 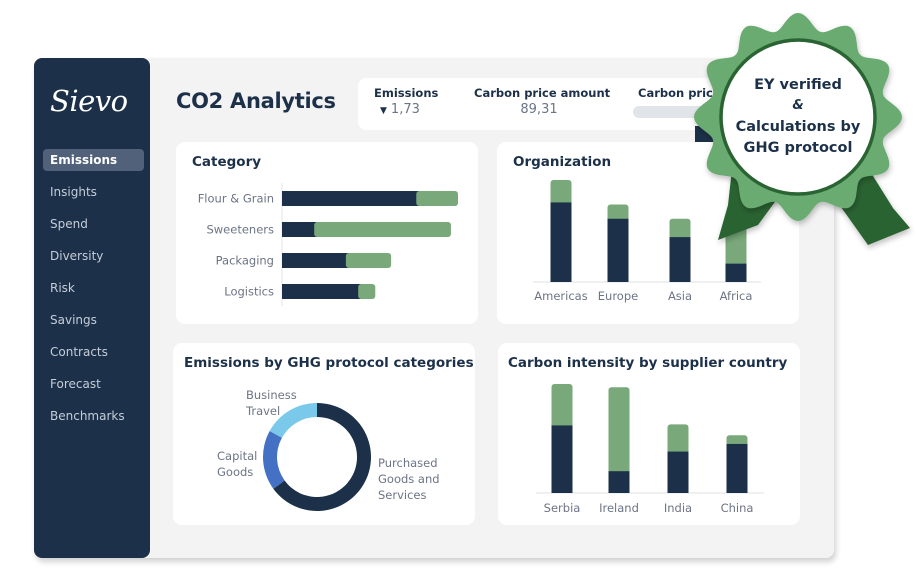 I want to click on ghg-slice-label-line: Capital, so click(x=237, y=456).